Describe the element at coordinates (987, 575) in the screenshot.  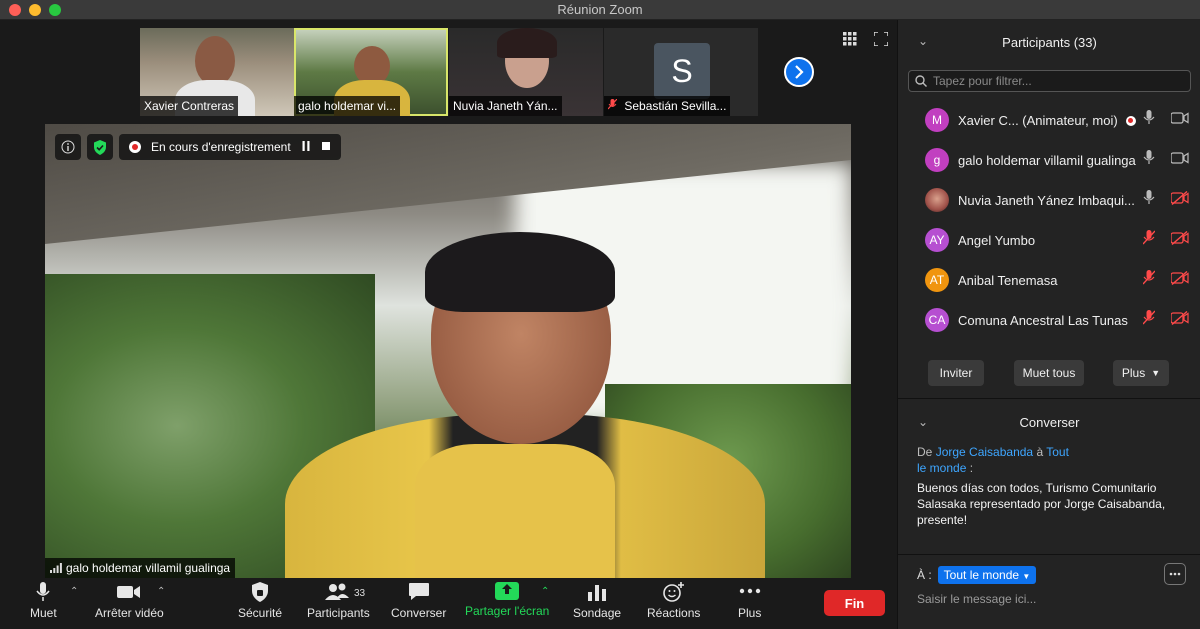
I see `chat-recipient-select: Tout le monde ▼` at that location.